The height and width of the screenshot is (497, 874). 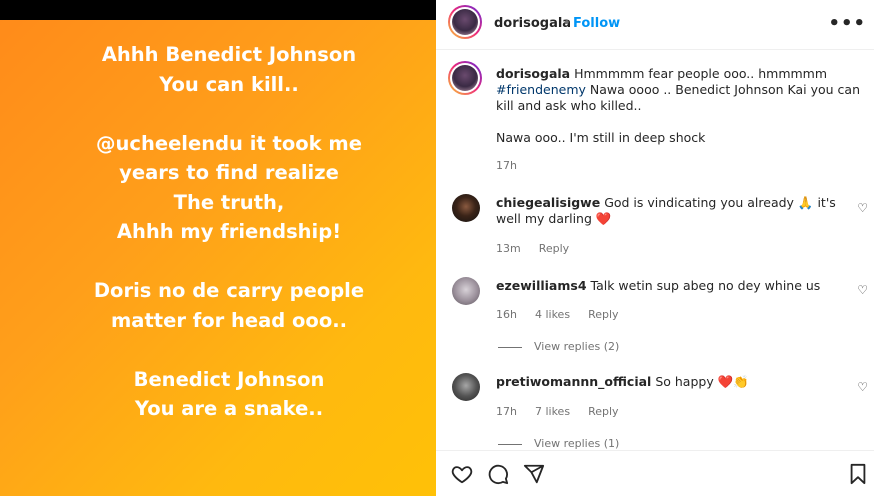 I want to click on comment-text: So happy ❤️👏, so click(x=702, y=381).